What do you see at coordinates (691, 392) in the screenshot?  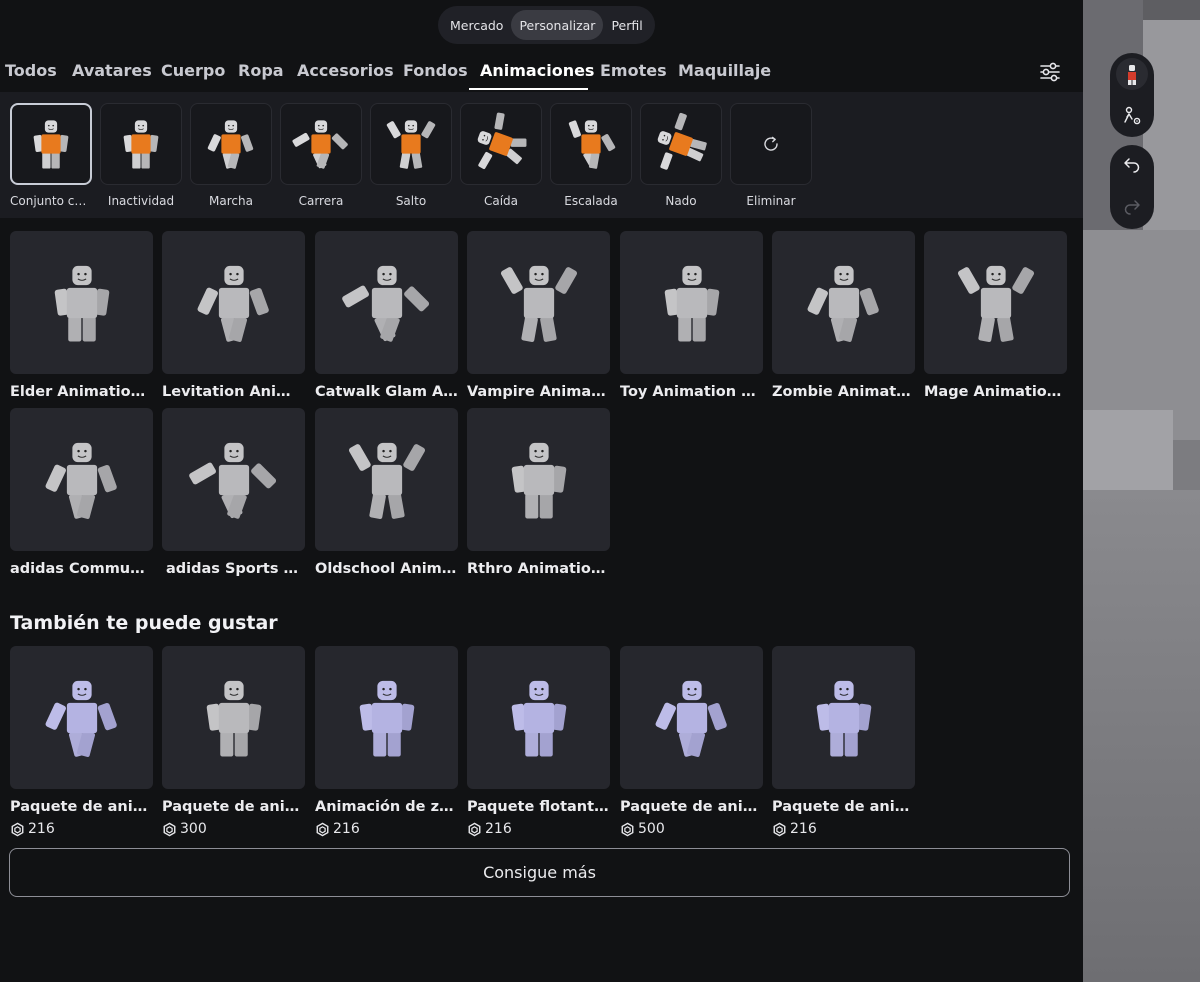 I see `card-name: Toy Animation Pack` at bounding box center [691, 392].